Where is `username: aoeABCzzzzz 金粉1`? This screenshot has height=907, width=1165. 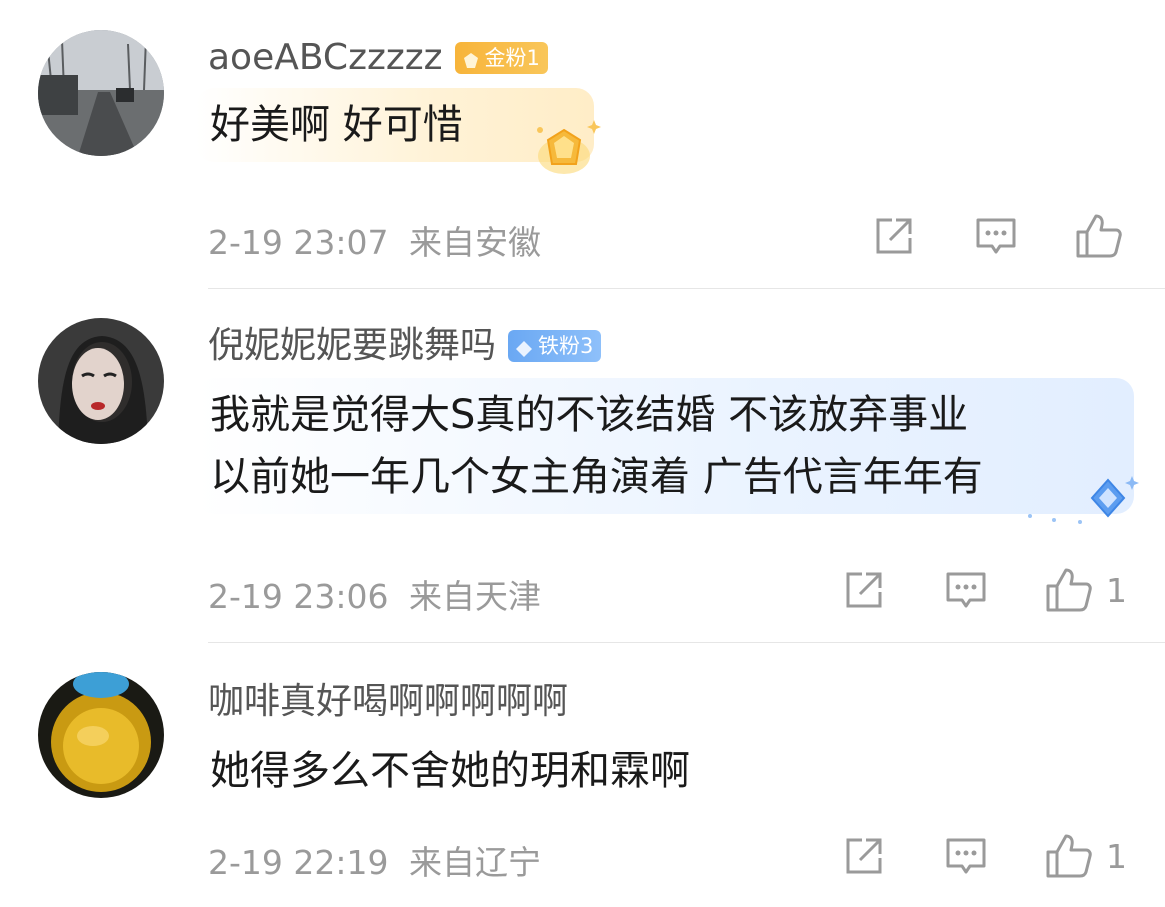 username: aoeABCzzzzz 金粉1 is located at coordinates (378, 58).